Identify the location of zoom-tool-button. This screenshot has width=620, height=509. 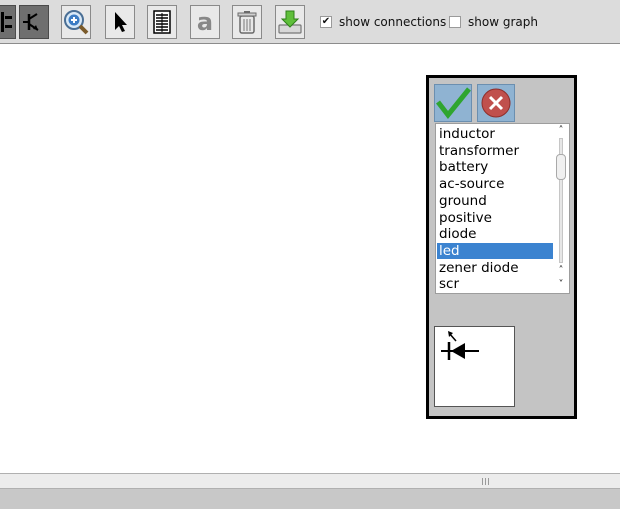
(76, 22).